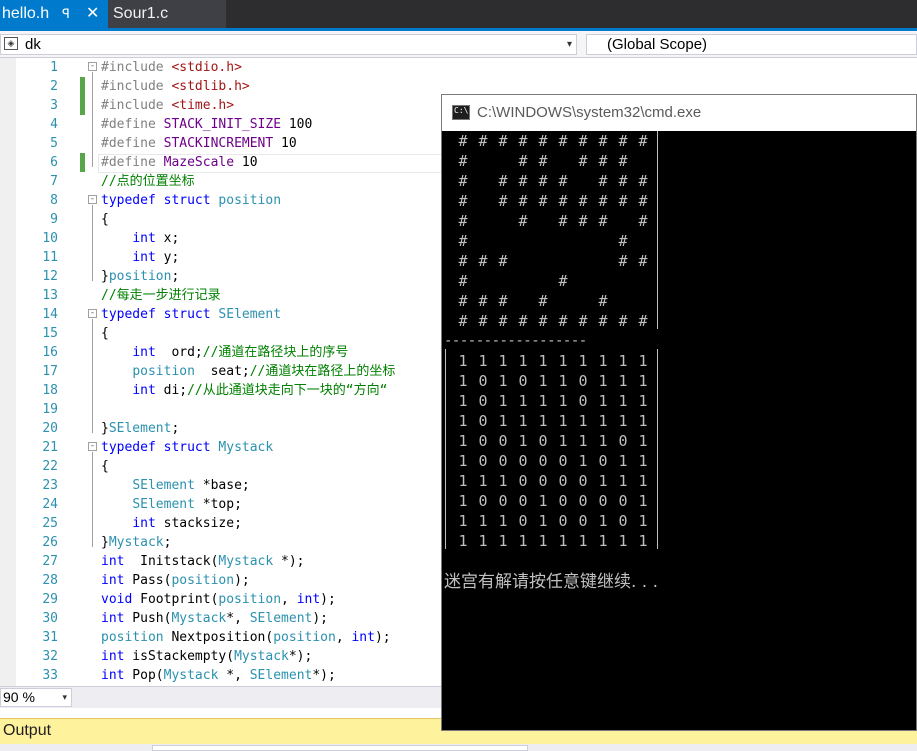 The image size is (917, 751). I want to click on code-text: int x;, so click(156, 238).